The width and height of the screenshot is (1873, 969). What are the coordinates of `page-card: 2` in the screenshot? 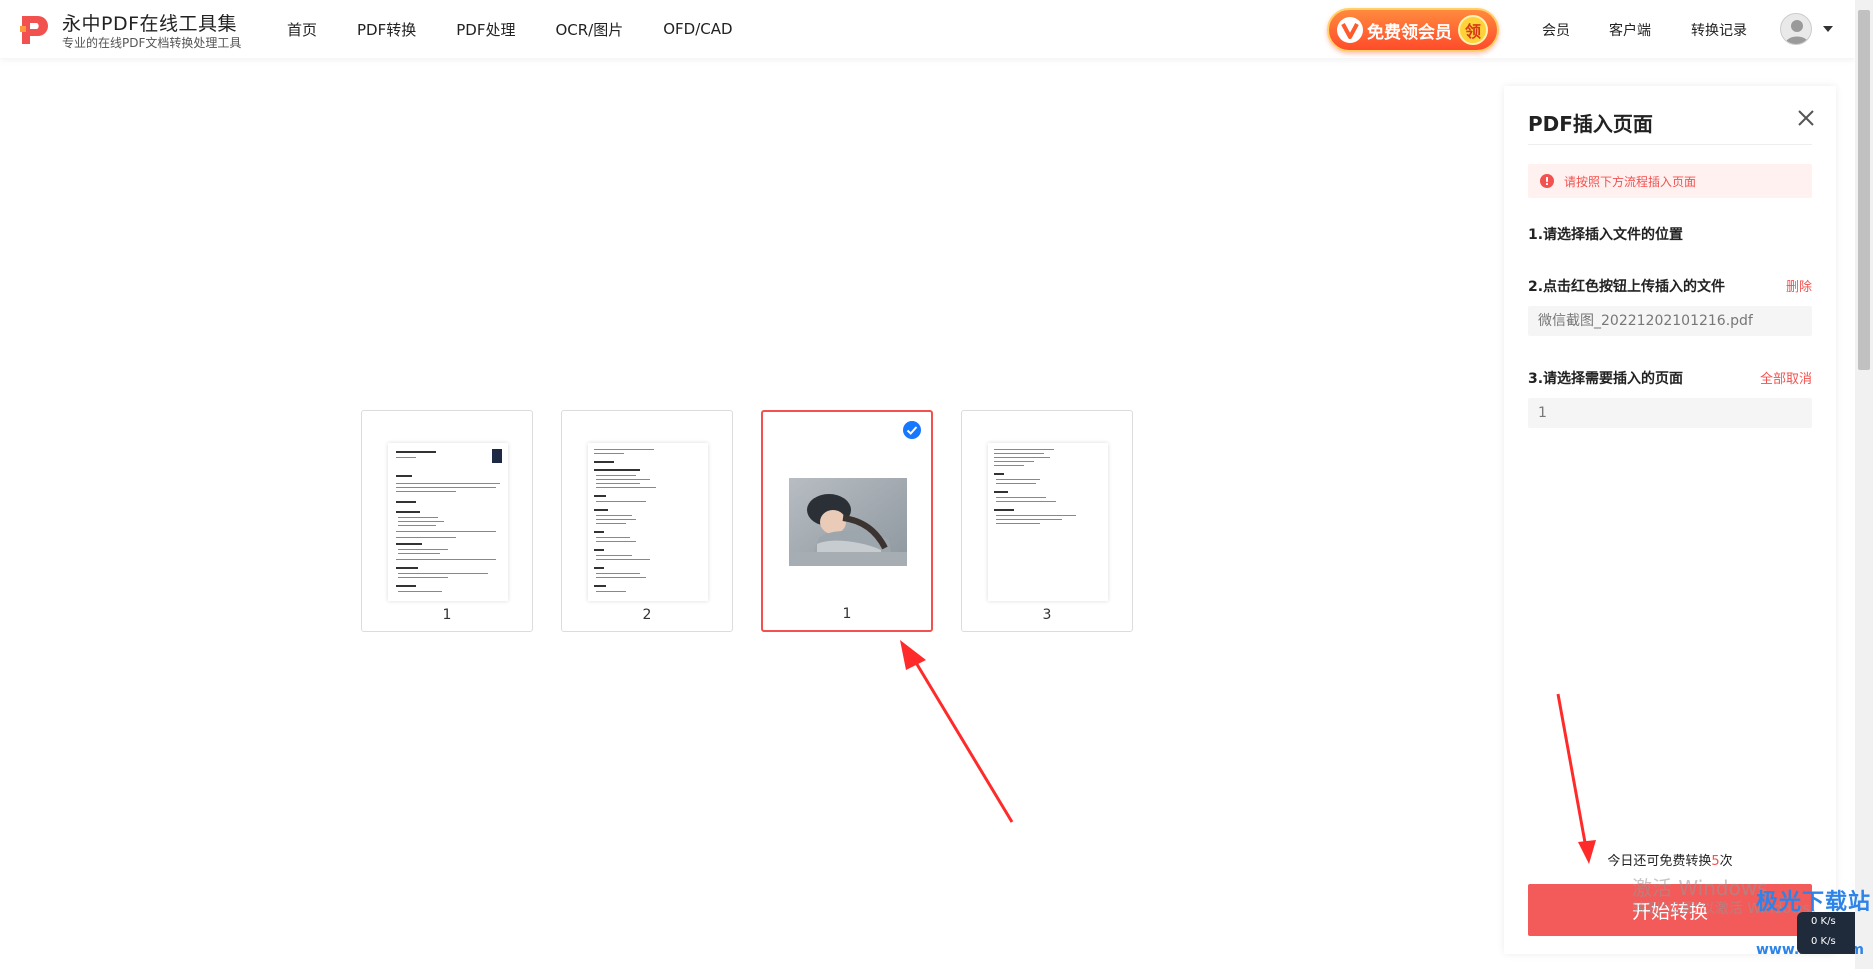 It's located at (647, 521).